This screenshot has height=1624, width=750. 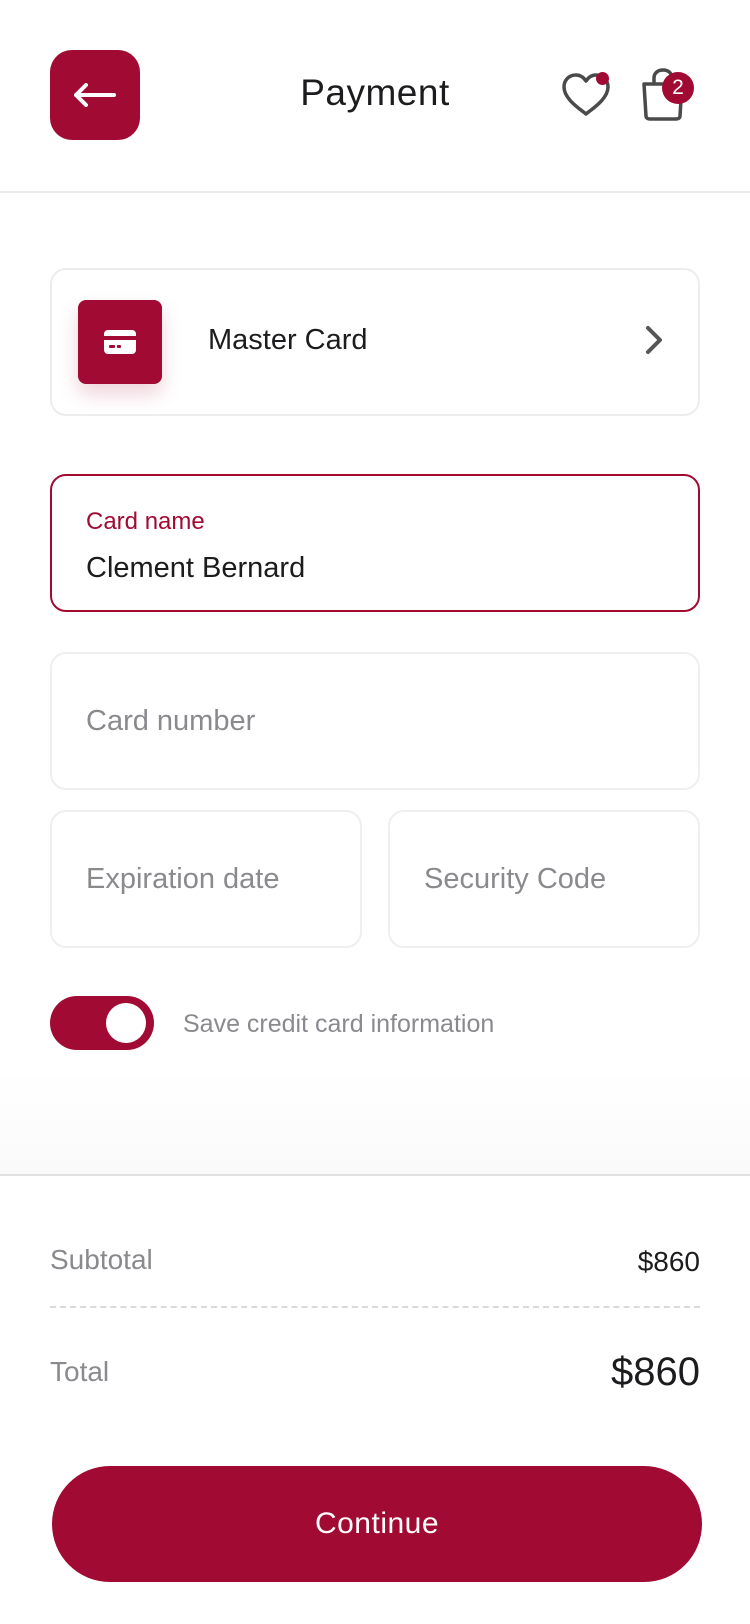 What do you see at coordinates (375, 543) in the screenshot?
I see `card-name-field: Card name Clement Bernard` at bounding box center [375, 543].